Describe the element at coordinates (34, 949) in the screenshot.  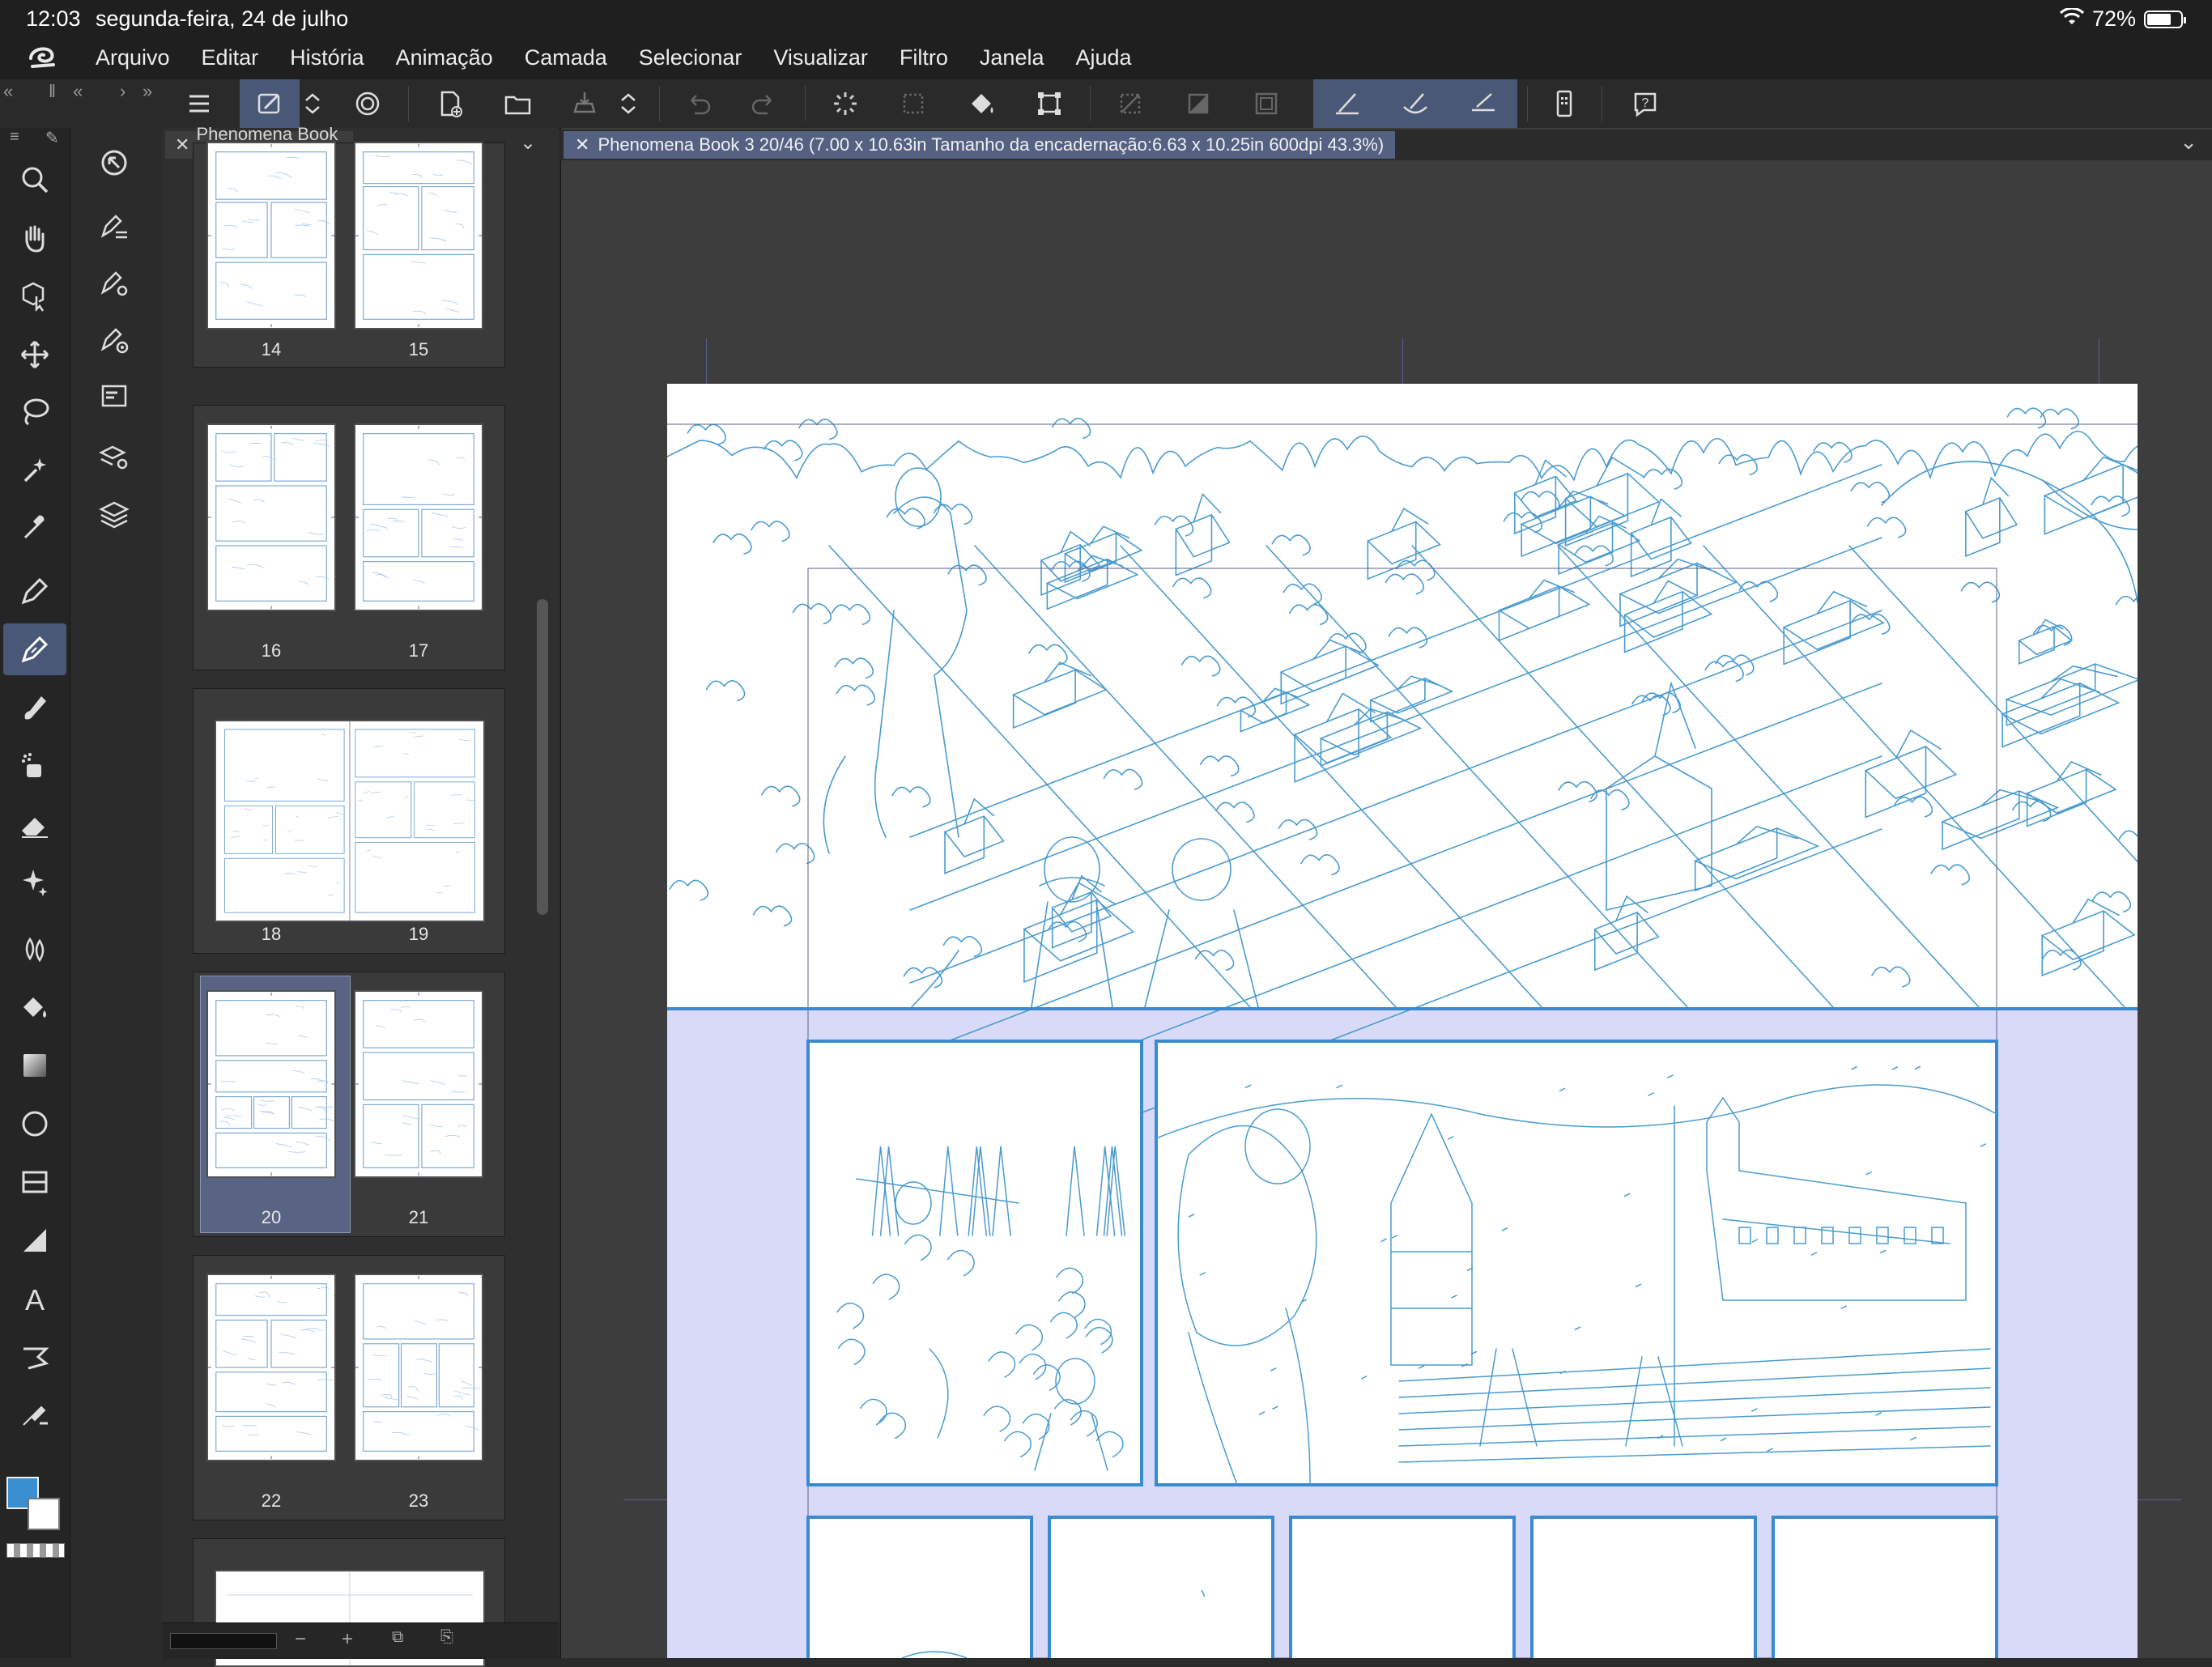
I see `blend-icon` at that location.